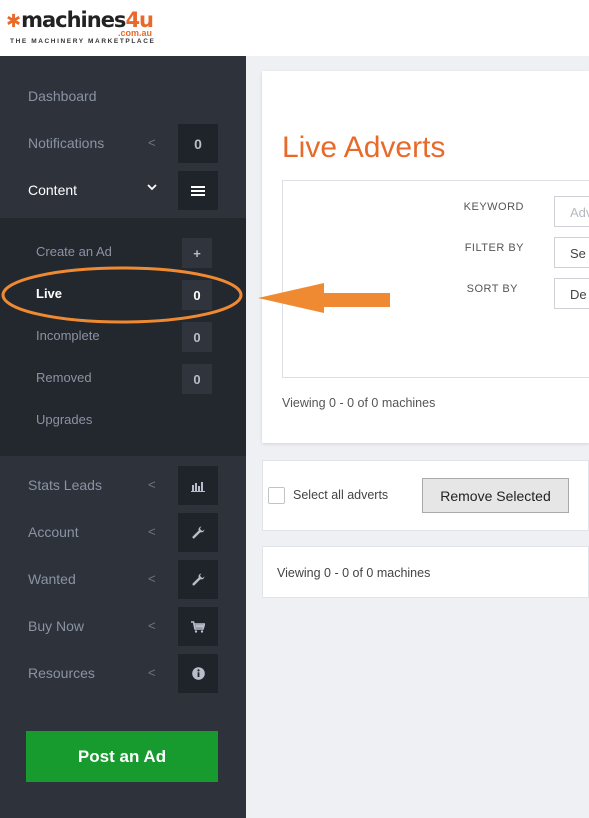 Image resolution: width=589 pixels, height=818 pixels. What do you see at coordinates (135, 33) in the screenshot?
I see `logo-domain: .com.au` at bounding box center [135, 33].